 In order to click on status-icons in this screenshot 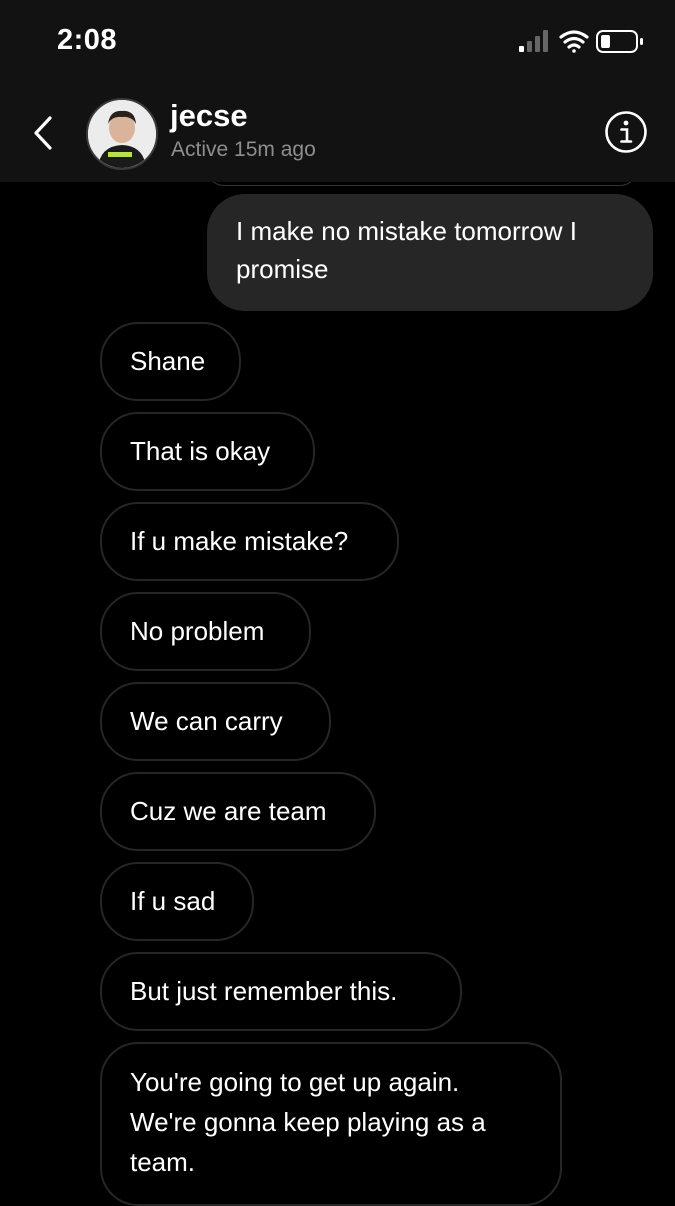, I will do `click(584, 42)`.